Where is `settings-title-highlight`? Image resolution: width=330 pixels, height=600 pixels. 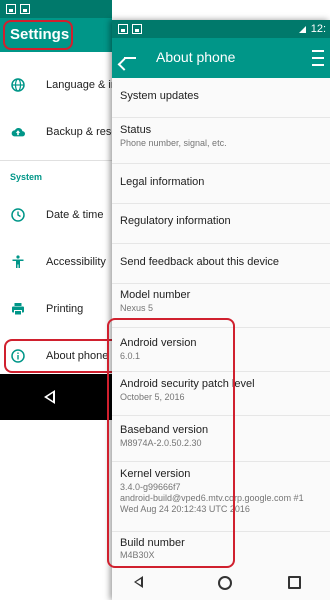
settings-title-highlight is located at coordinates (38, 35).